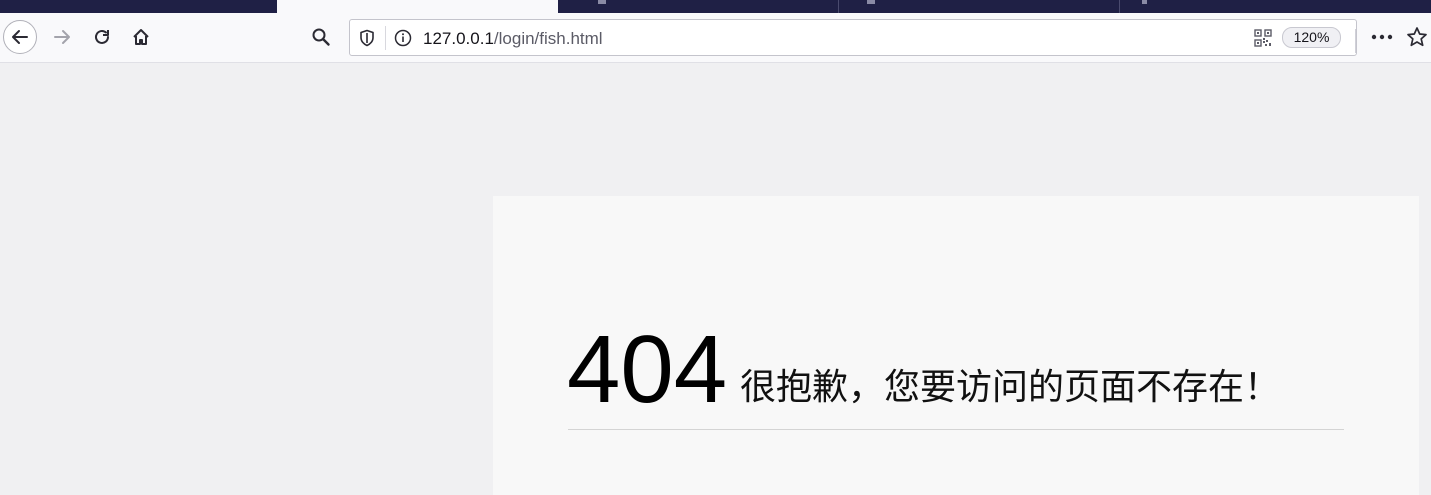 Image resolution: width=1431 pixels, height=495 pixels. What do you see at coordinates (367, 38) in the screenshot?
I see `shield-icon` at bounding box center [367, 38].